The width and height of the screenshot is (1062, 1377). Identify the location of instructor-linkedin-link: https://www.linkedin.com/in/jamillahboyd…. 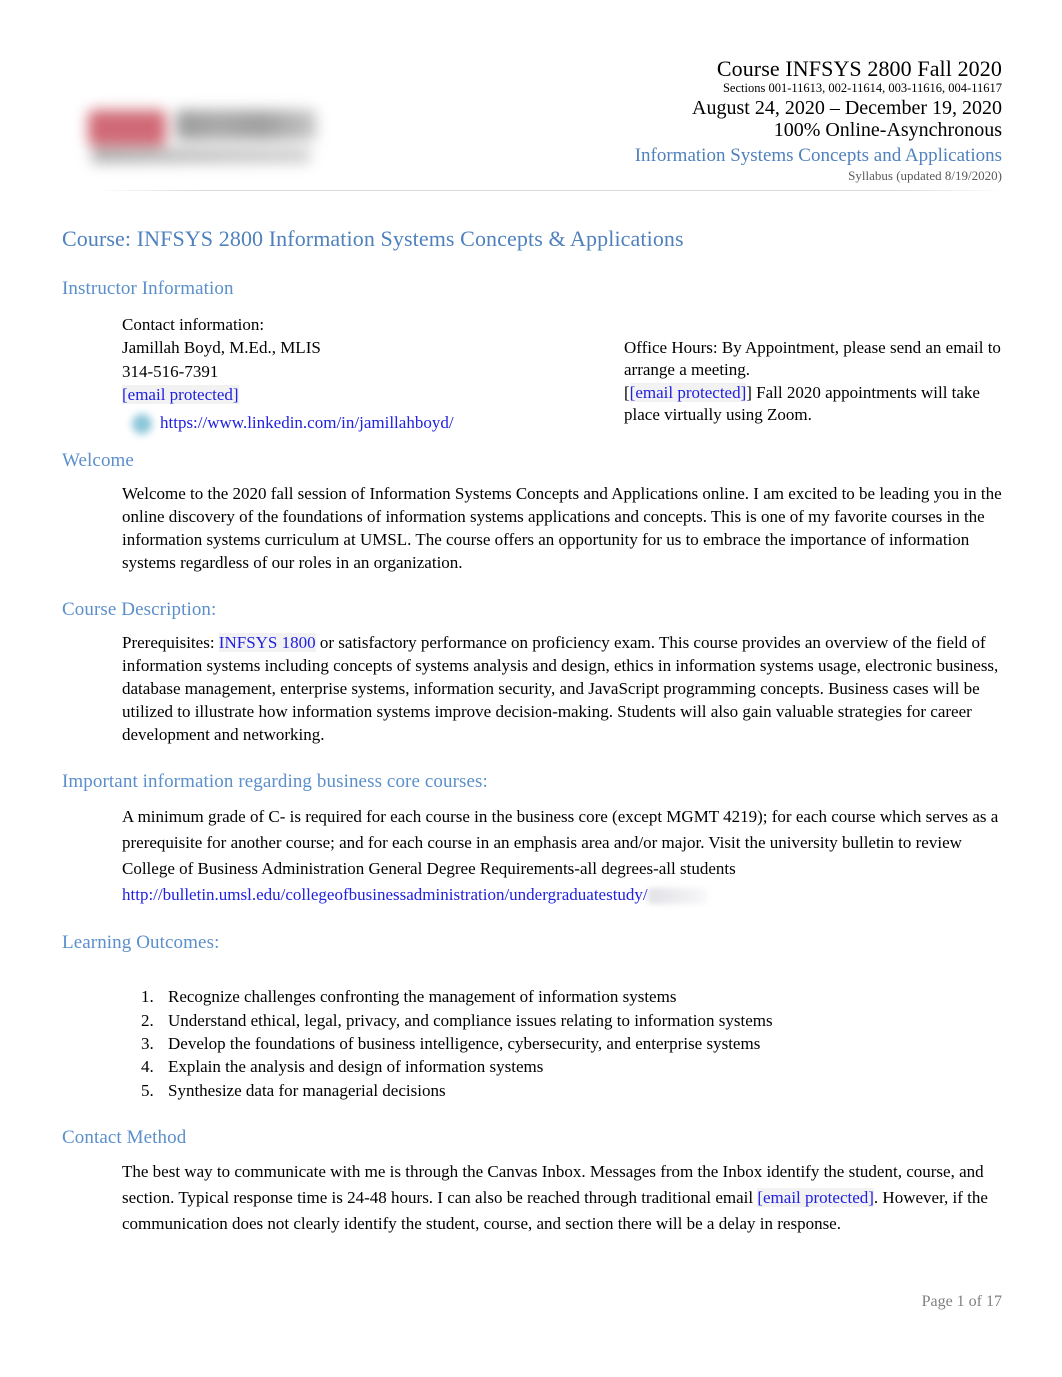
(307, 422).